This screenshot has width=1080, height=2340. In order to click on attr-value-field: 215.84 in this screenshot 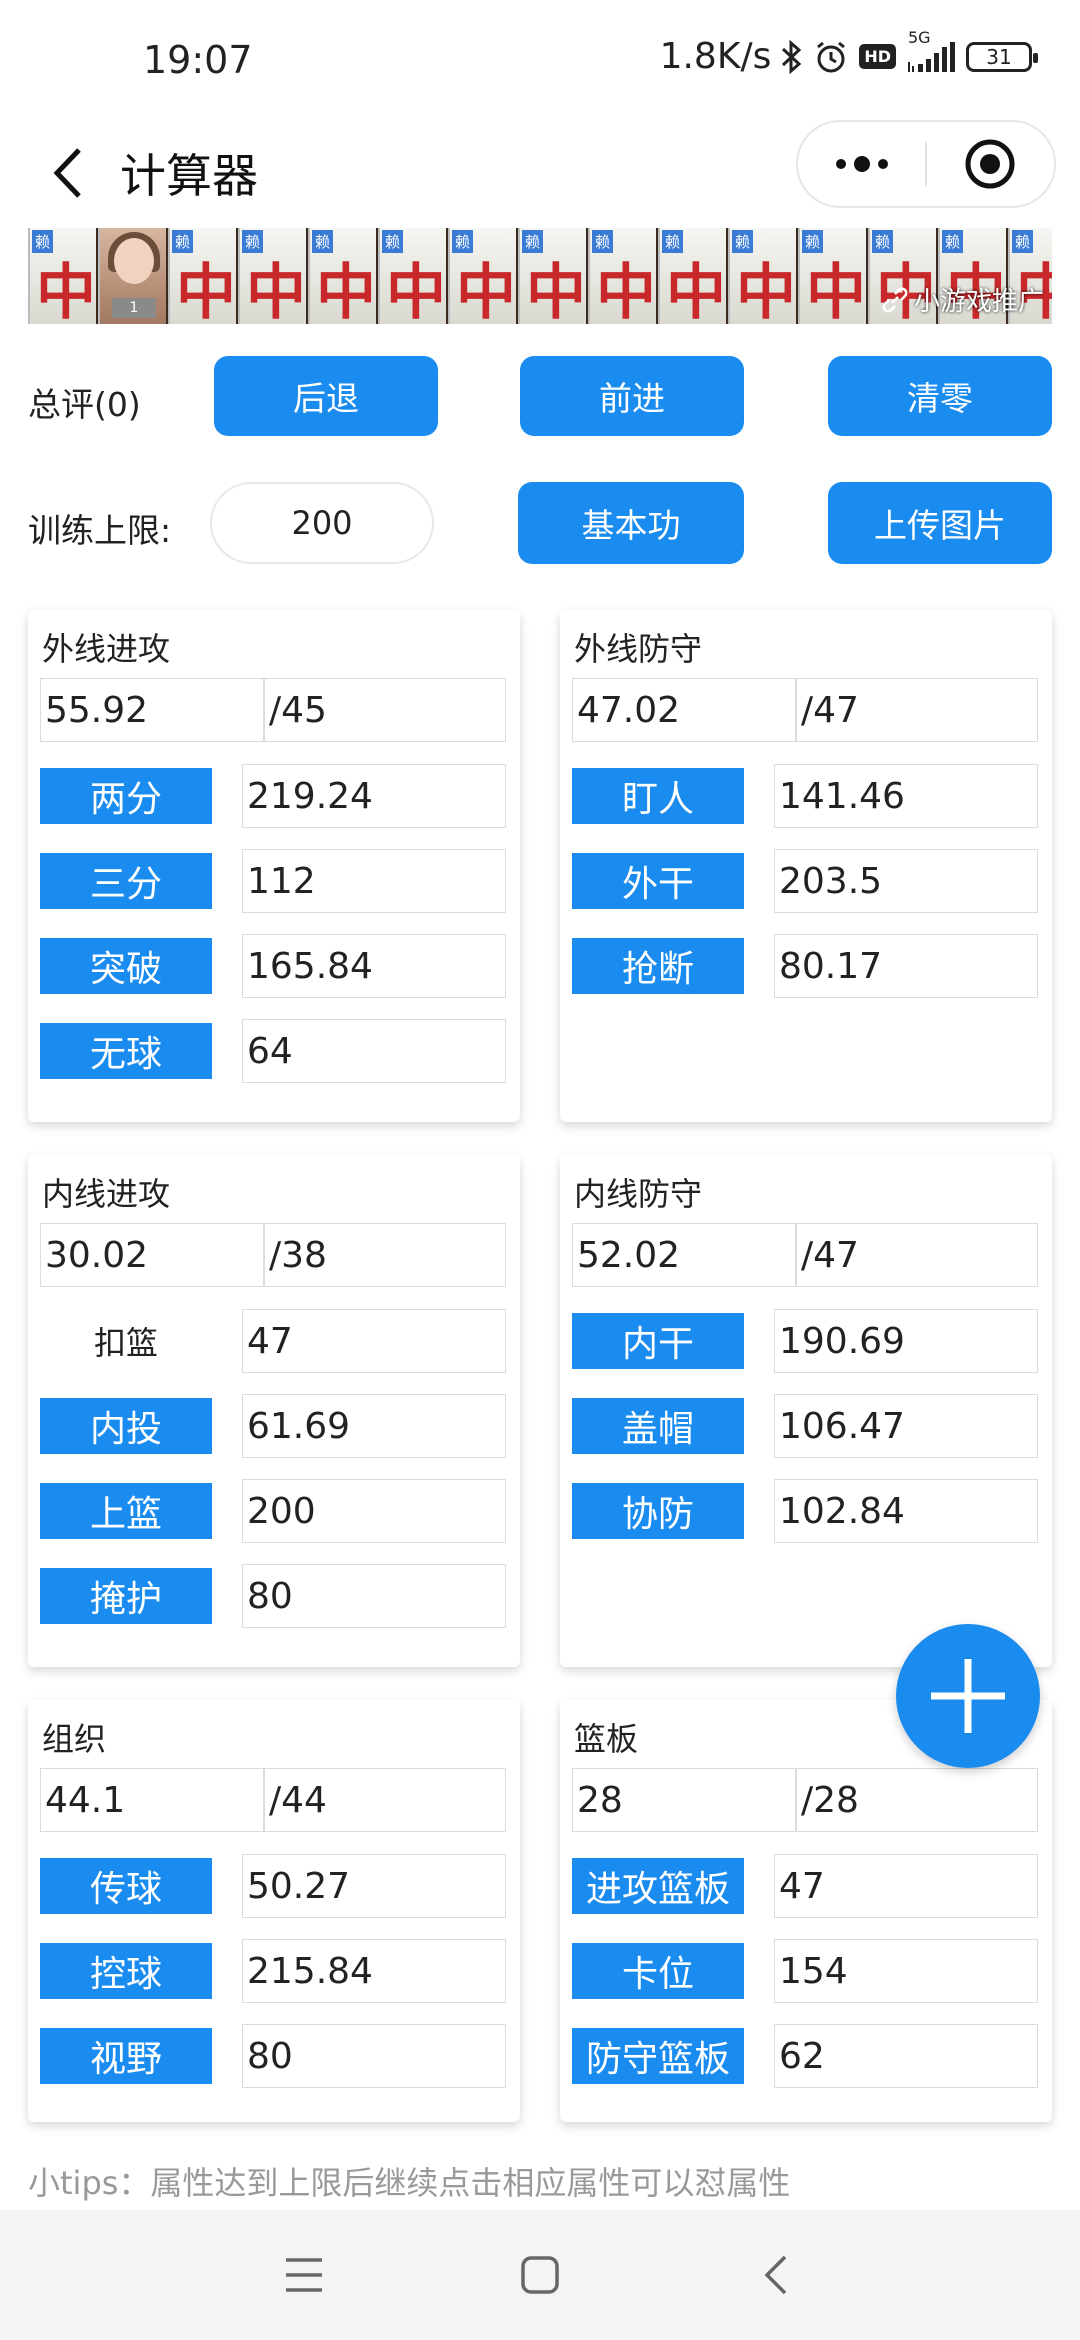, I will do `click(374, 1971)`.